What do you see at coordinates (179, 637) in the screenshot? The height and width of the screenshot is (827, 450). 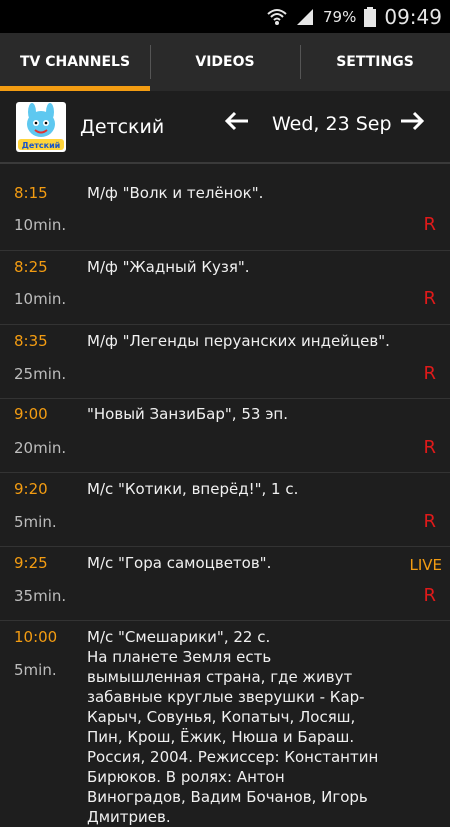 I see `program-title: М/с "Смешарики", 22 с.` at bounding box center [179, 637].